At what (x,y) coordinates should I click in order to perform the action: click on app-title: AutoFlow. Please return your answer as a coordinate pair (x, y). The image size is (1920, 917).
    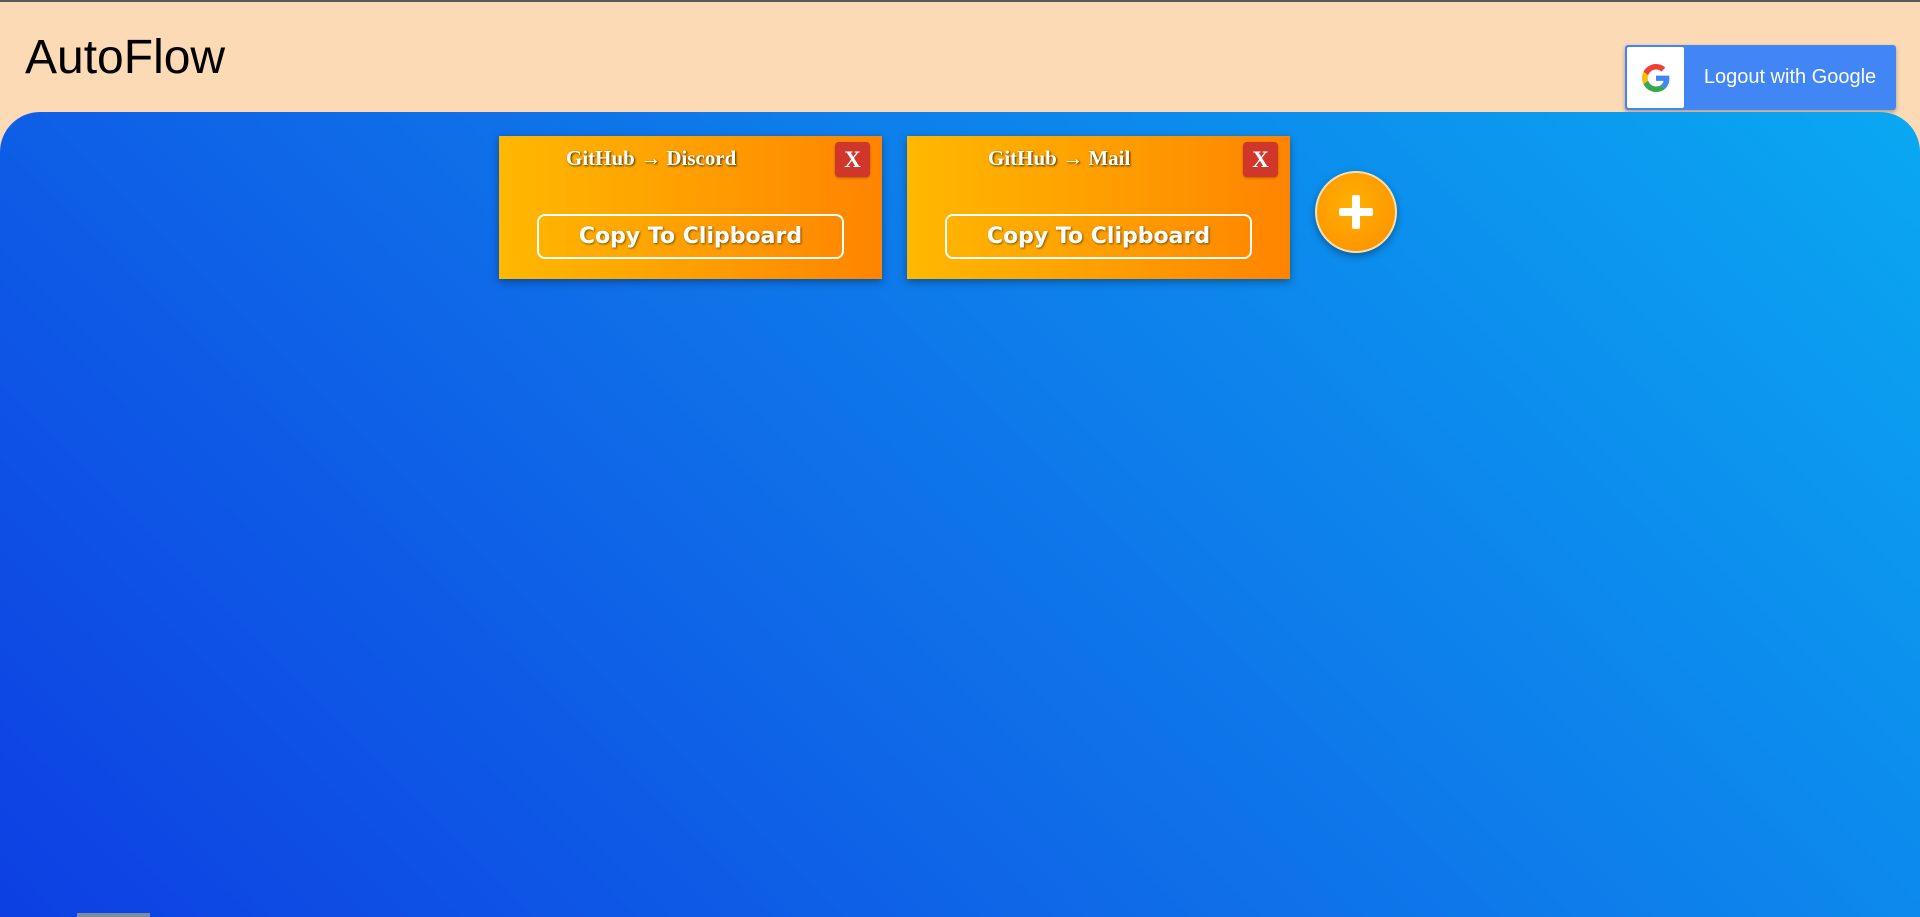
    Looking at the image, I should click on (125, 57).